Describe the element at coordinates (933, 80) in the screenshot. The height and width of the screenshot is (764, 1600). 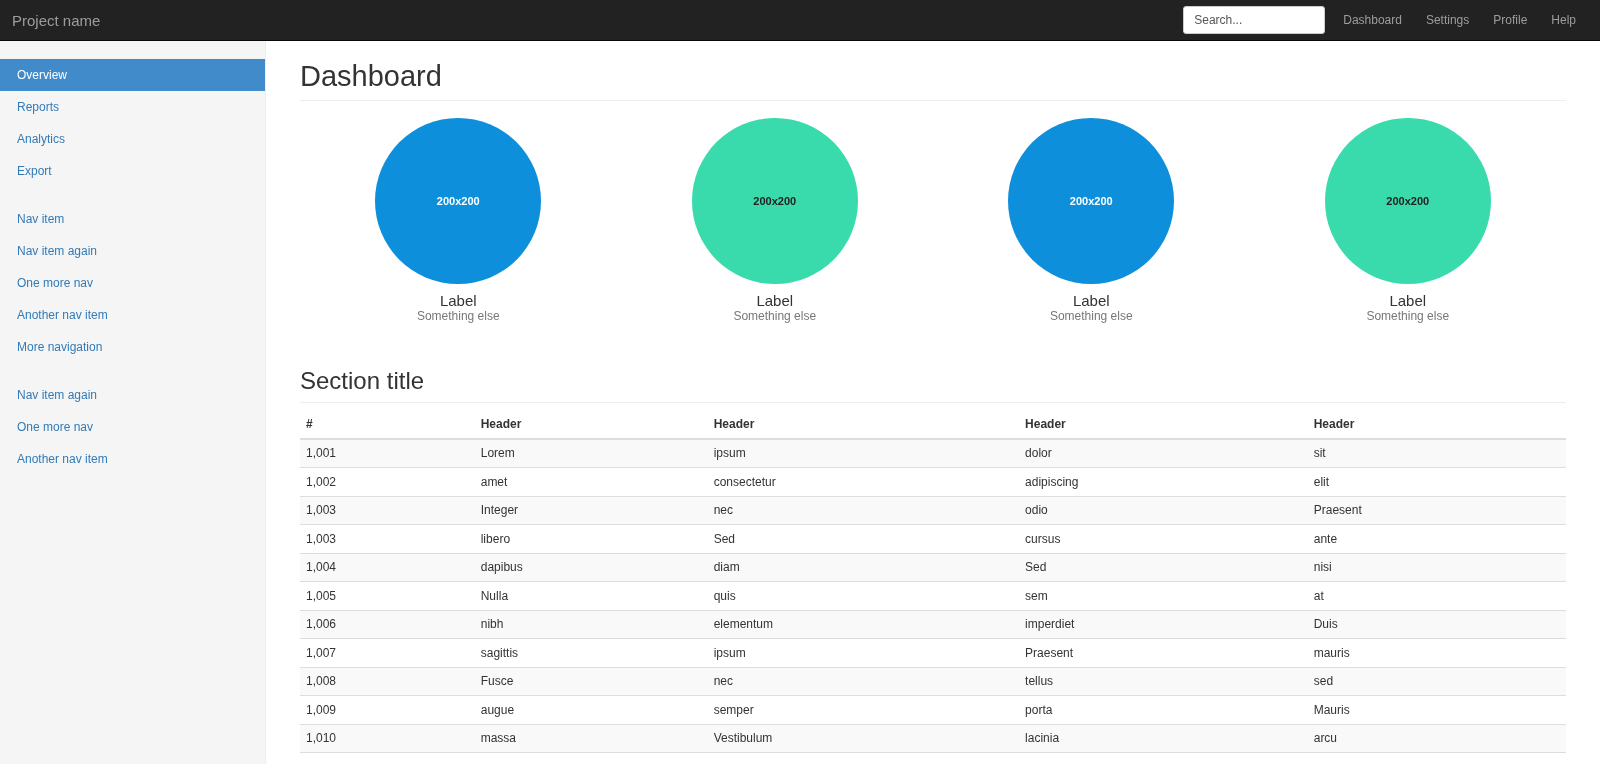
I see `page-title: Dashboard` at that location.